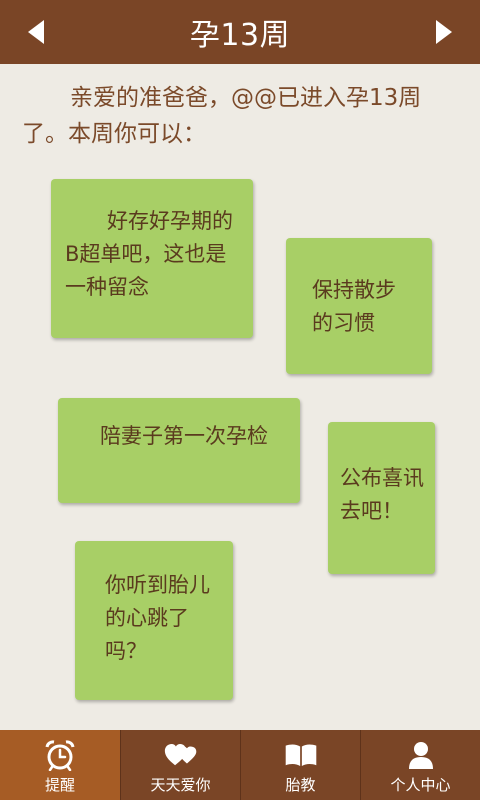  Describe the element at coordinates (300, 785) in the screenshot. I see `tab-label: 胎教` at that location.